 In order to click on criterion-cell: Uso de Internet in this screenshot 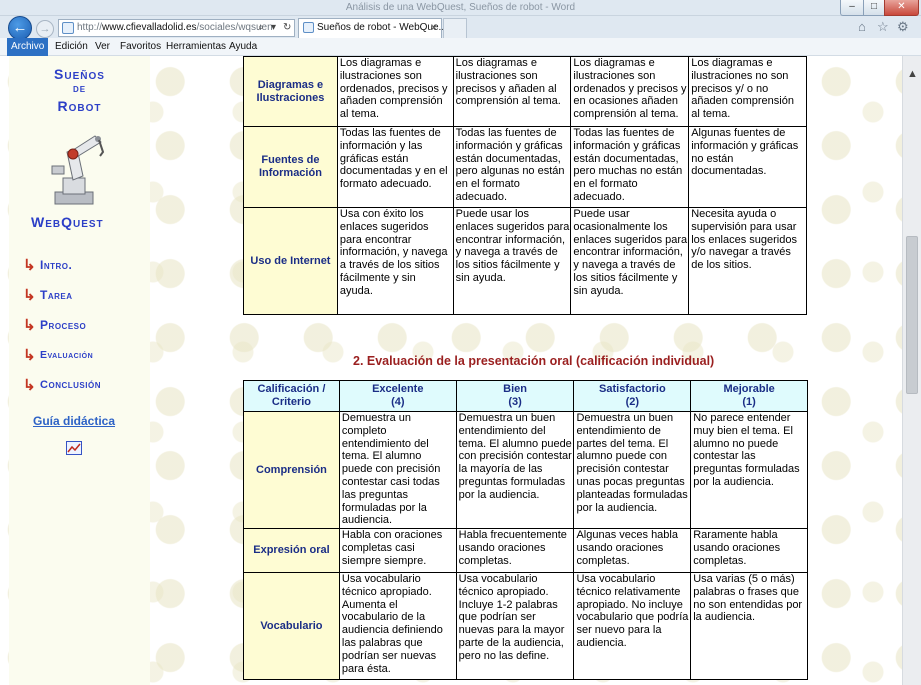, I will do `click(290, 261)`.